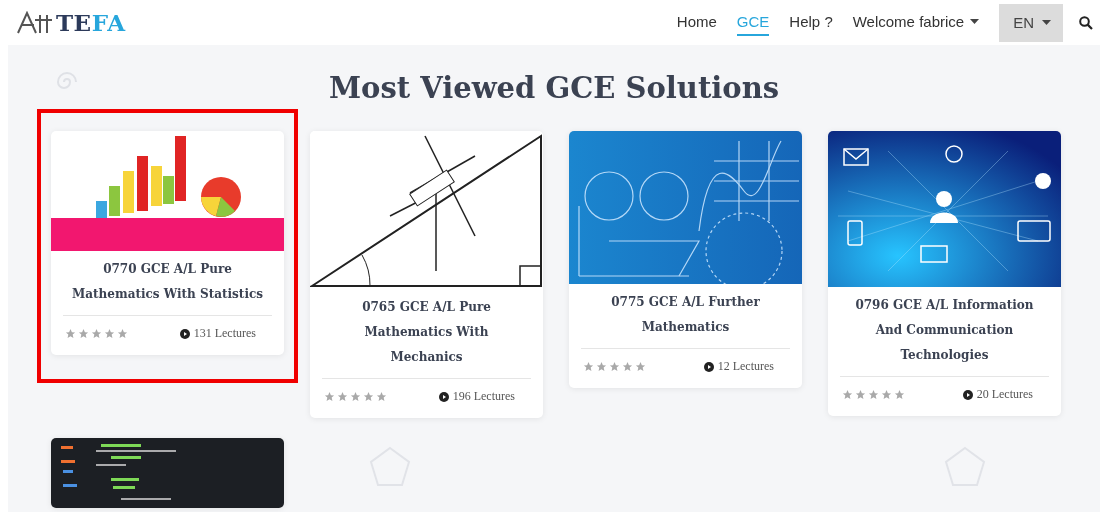  I want to click on course-title: 0770 GCE A/L Pure Mathematics With Statistics, so click(167, 282).